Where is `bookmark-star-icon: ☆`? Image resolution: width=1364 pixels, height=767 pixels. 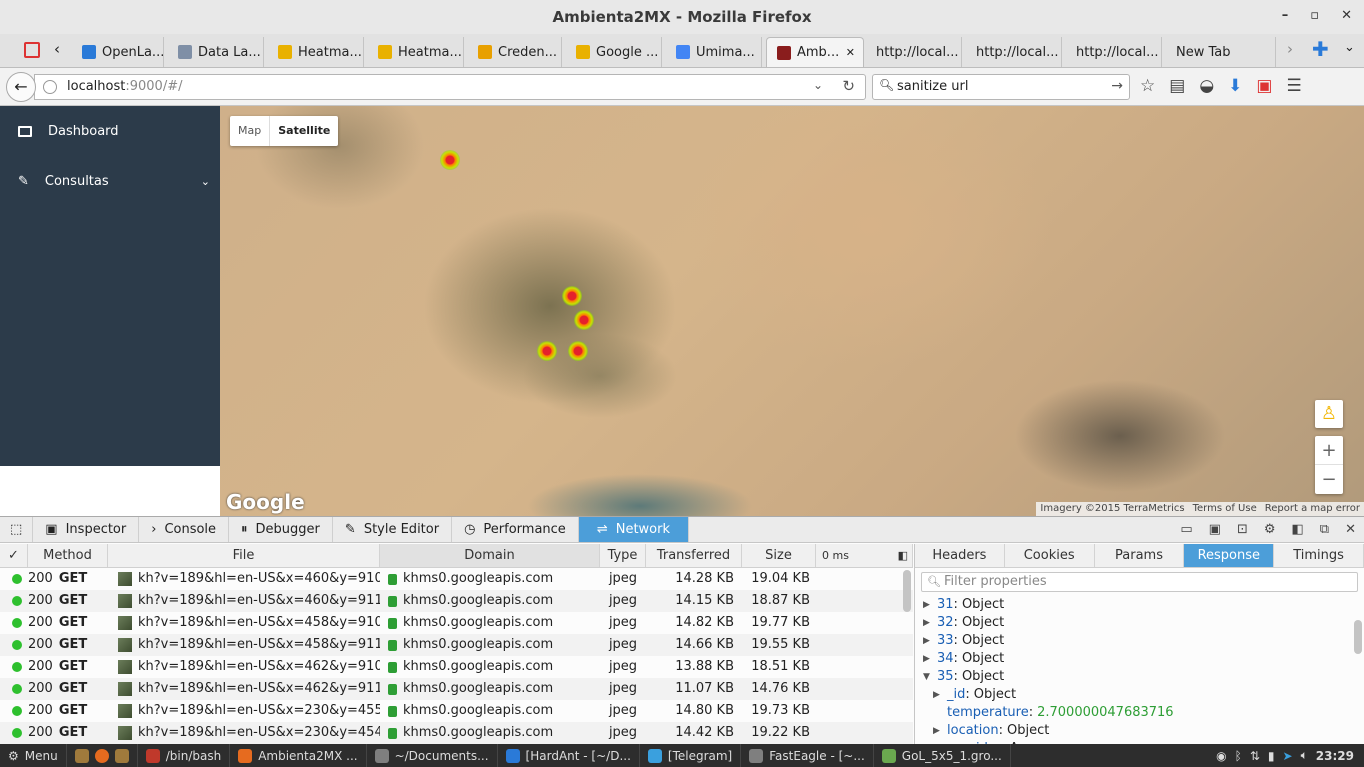
bookmark-star-icon: ☆ is located at coordinates (1147, 86).